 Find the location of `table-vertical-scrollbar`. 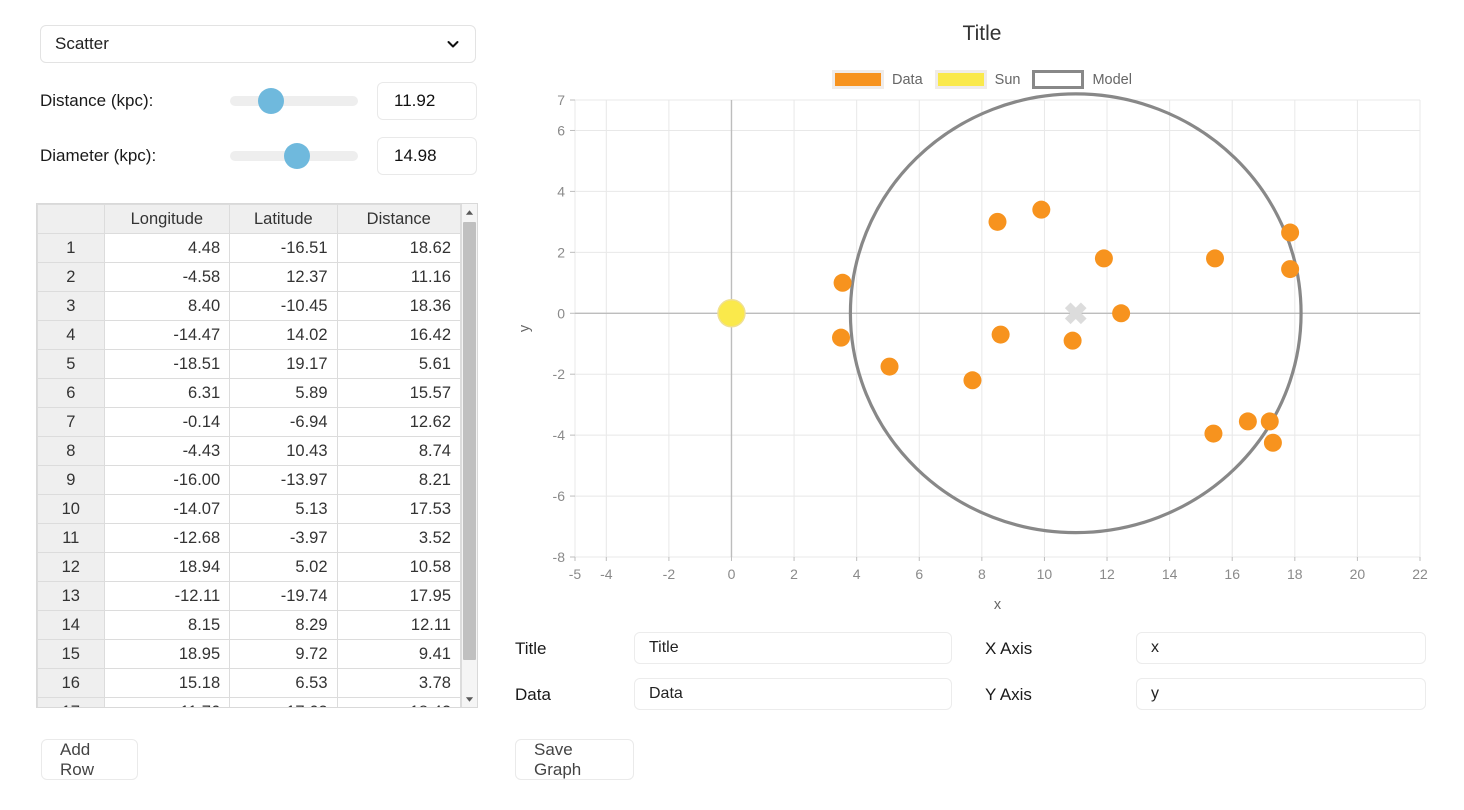

table-vertical-scrollbar is located at coordinates (469, 455).